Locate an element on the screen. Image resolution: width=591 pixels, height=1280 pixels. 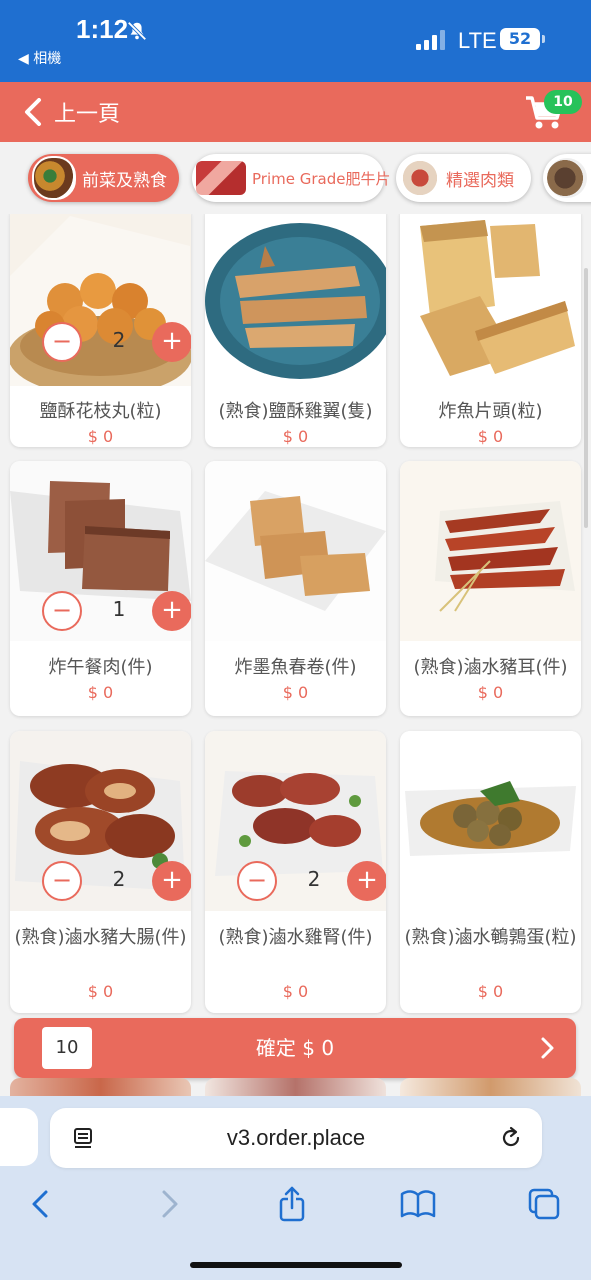
address-bar: v3.order.place is located at coordinates (296, 1138).